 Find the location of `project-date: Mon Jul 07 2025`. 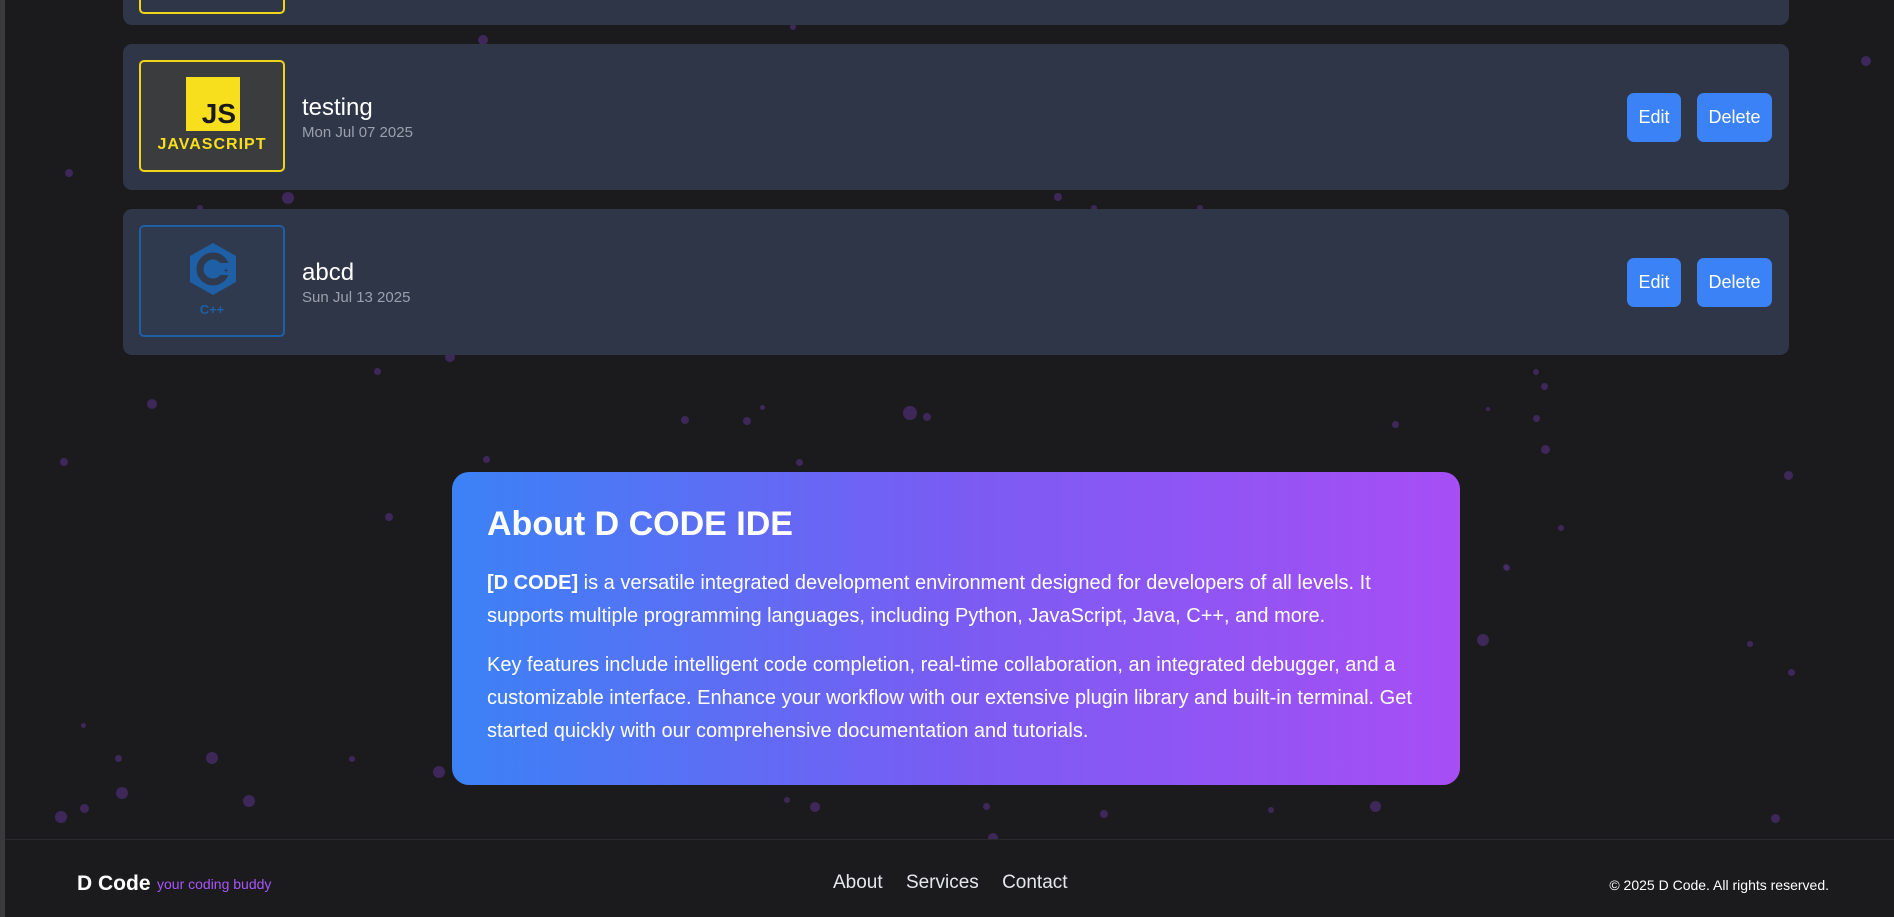

project-date: Mon Jul 07 2025 is located at coordinates (357, 132).